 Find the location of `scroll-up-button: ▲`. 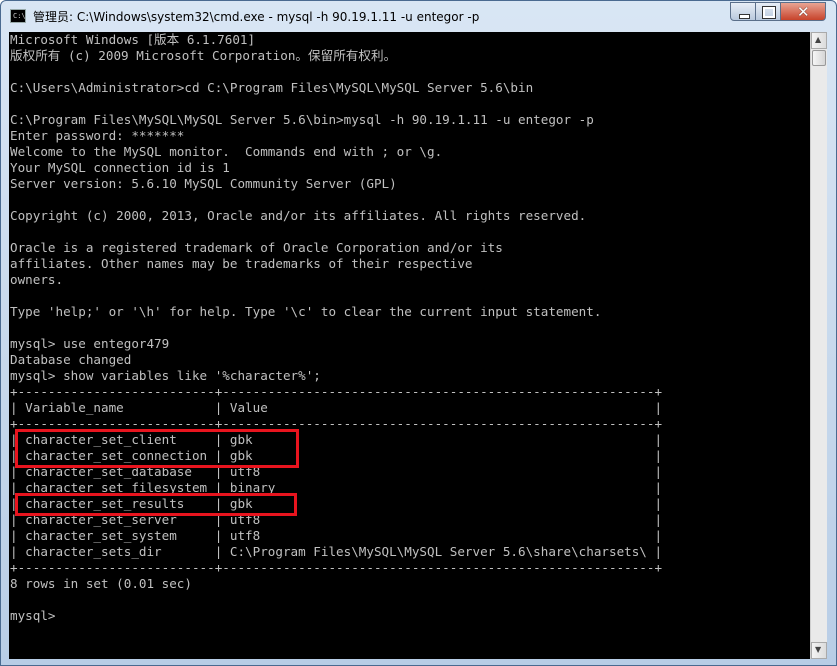

scroll-up-button: ▲ is located at coordinates (819, 40).